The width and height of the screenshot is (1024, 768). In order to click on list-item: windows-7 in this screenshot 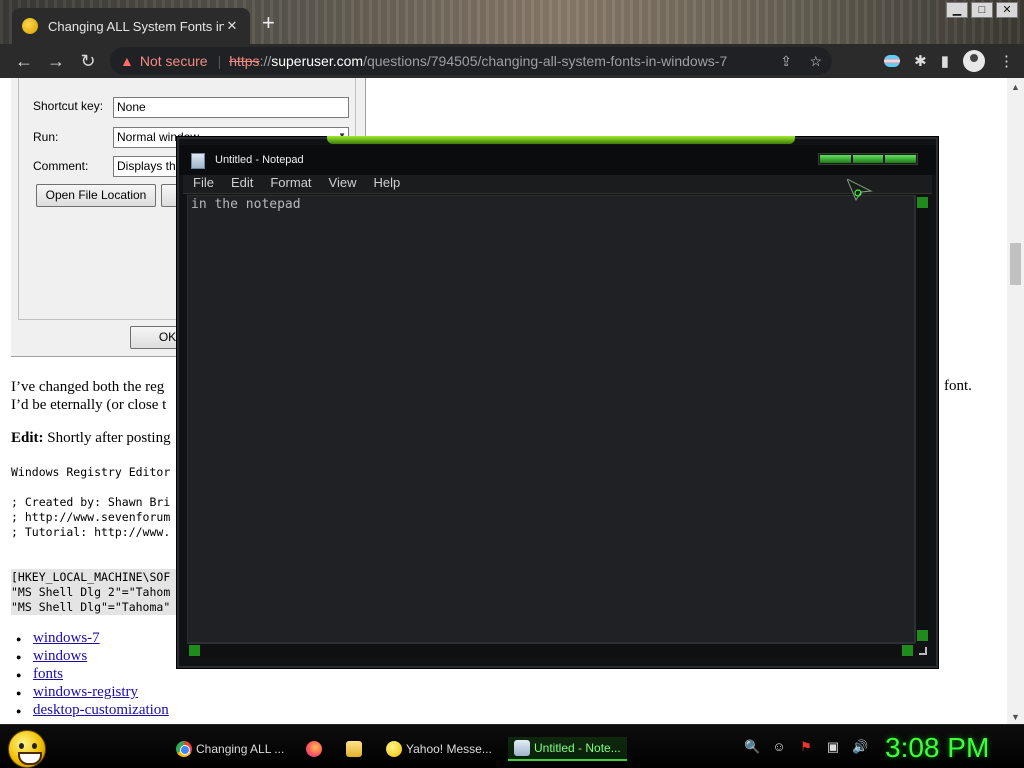, I will do `click(92, 639)`.